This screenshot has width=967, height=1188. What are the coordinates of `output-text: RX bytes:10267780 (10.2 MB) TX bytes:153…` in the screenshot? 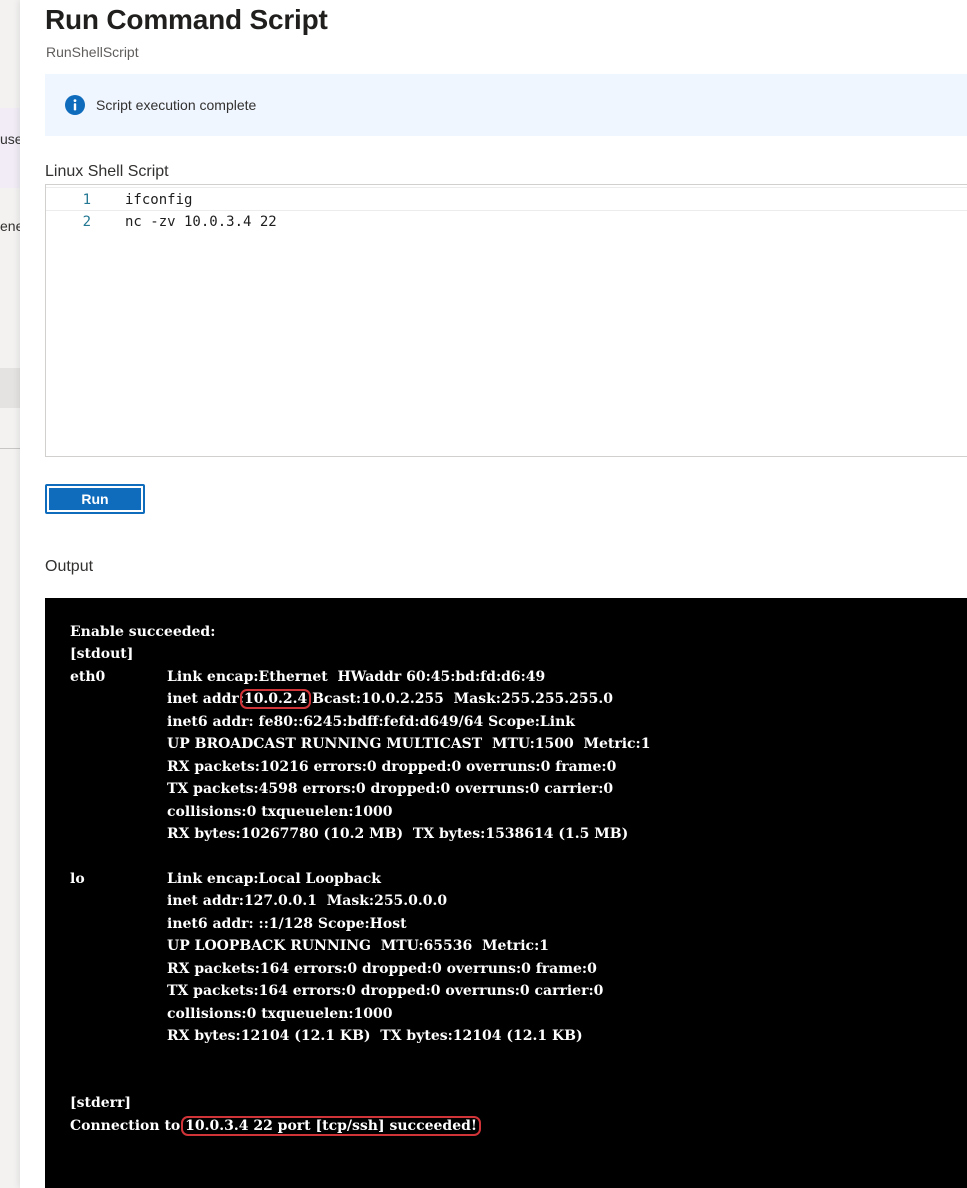 It's located at (398, 834).